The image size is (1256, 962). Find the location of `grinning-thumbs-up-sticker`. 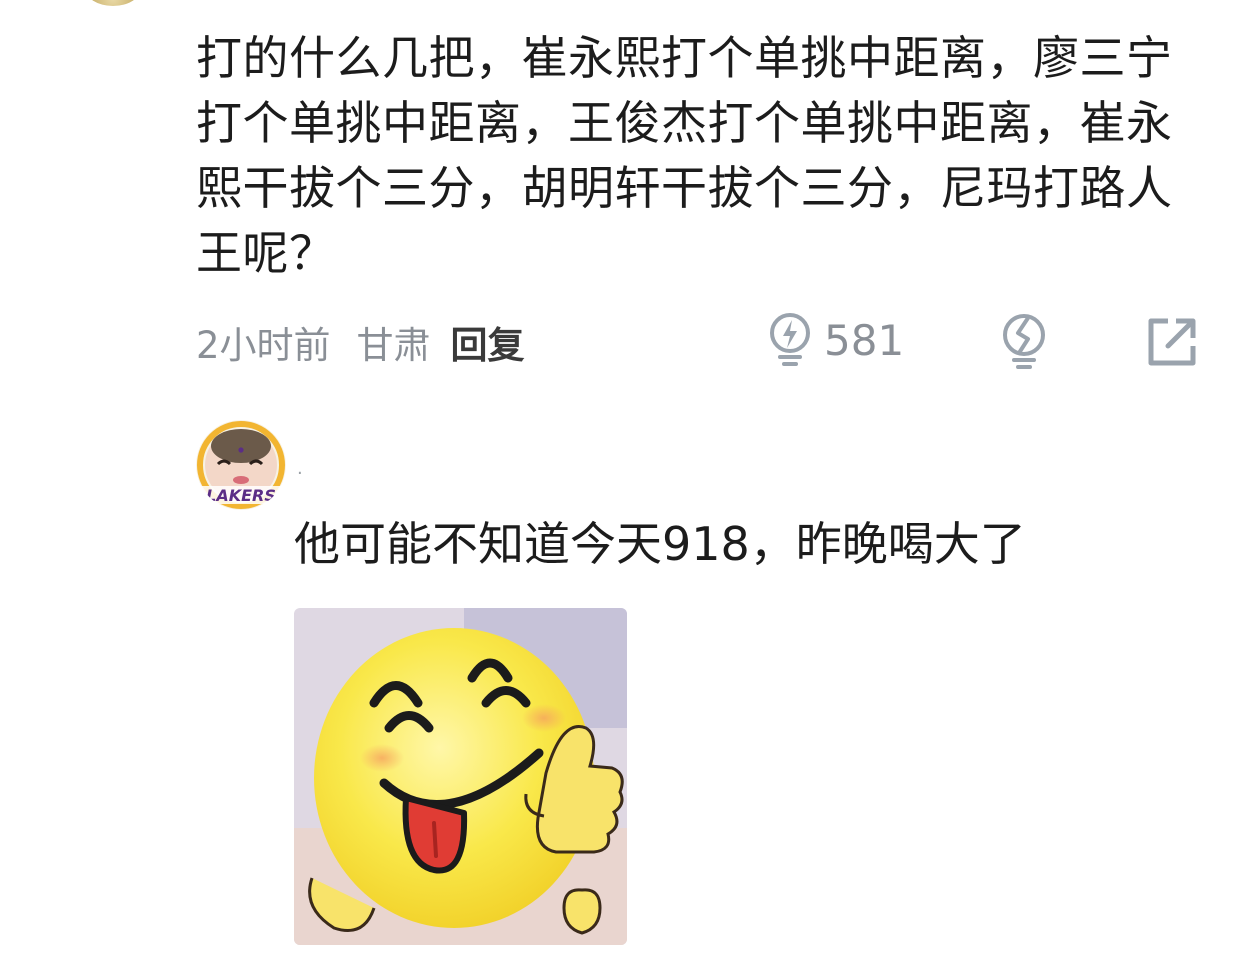

grinning-thumbs-up-sticker is located at coordinates (460, 776).